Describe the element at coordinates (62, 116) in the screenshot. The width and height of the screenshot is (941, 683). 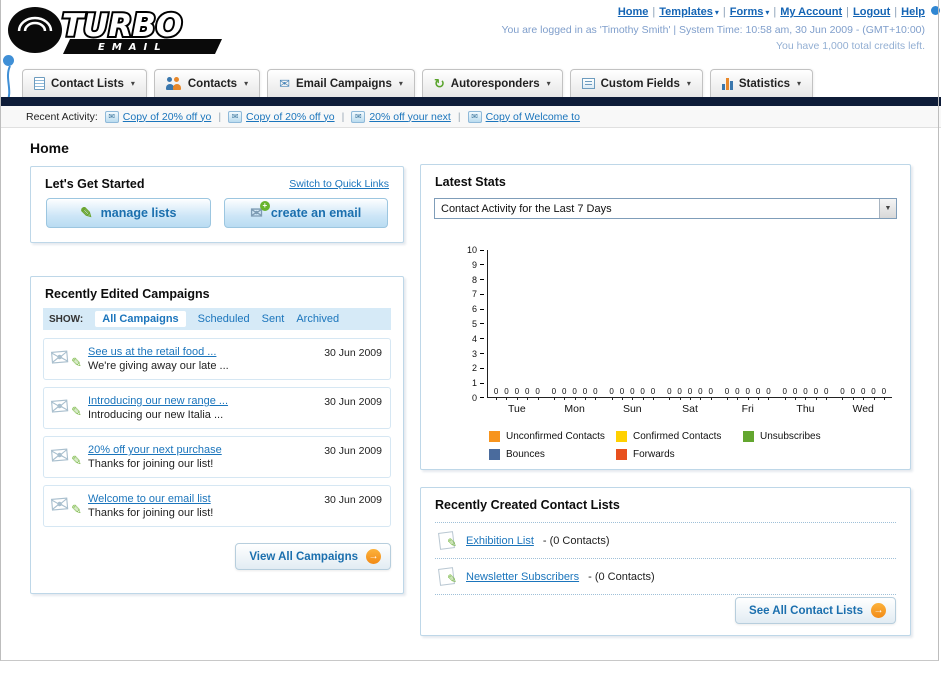
I see `recent-activity-label: Recent Activity:` at that location.